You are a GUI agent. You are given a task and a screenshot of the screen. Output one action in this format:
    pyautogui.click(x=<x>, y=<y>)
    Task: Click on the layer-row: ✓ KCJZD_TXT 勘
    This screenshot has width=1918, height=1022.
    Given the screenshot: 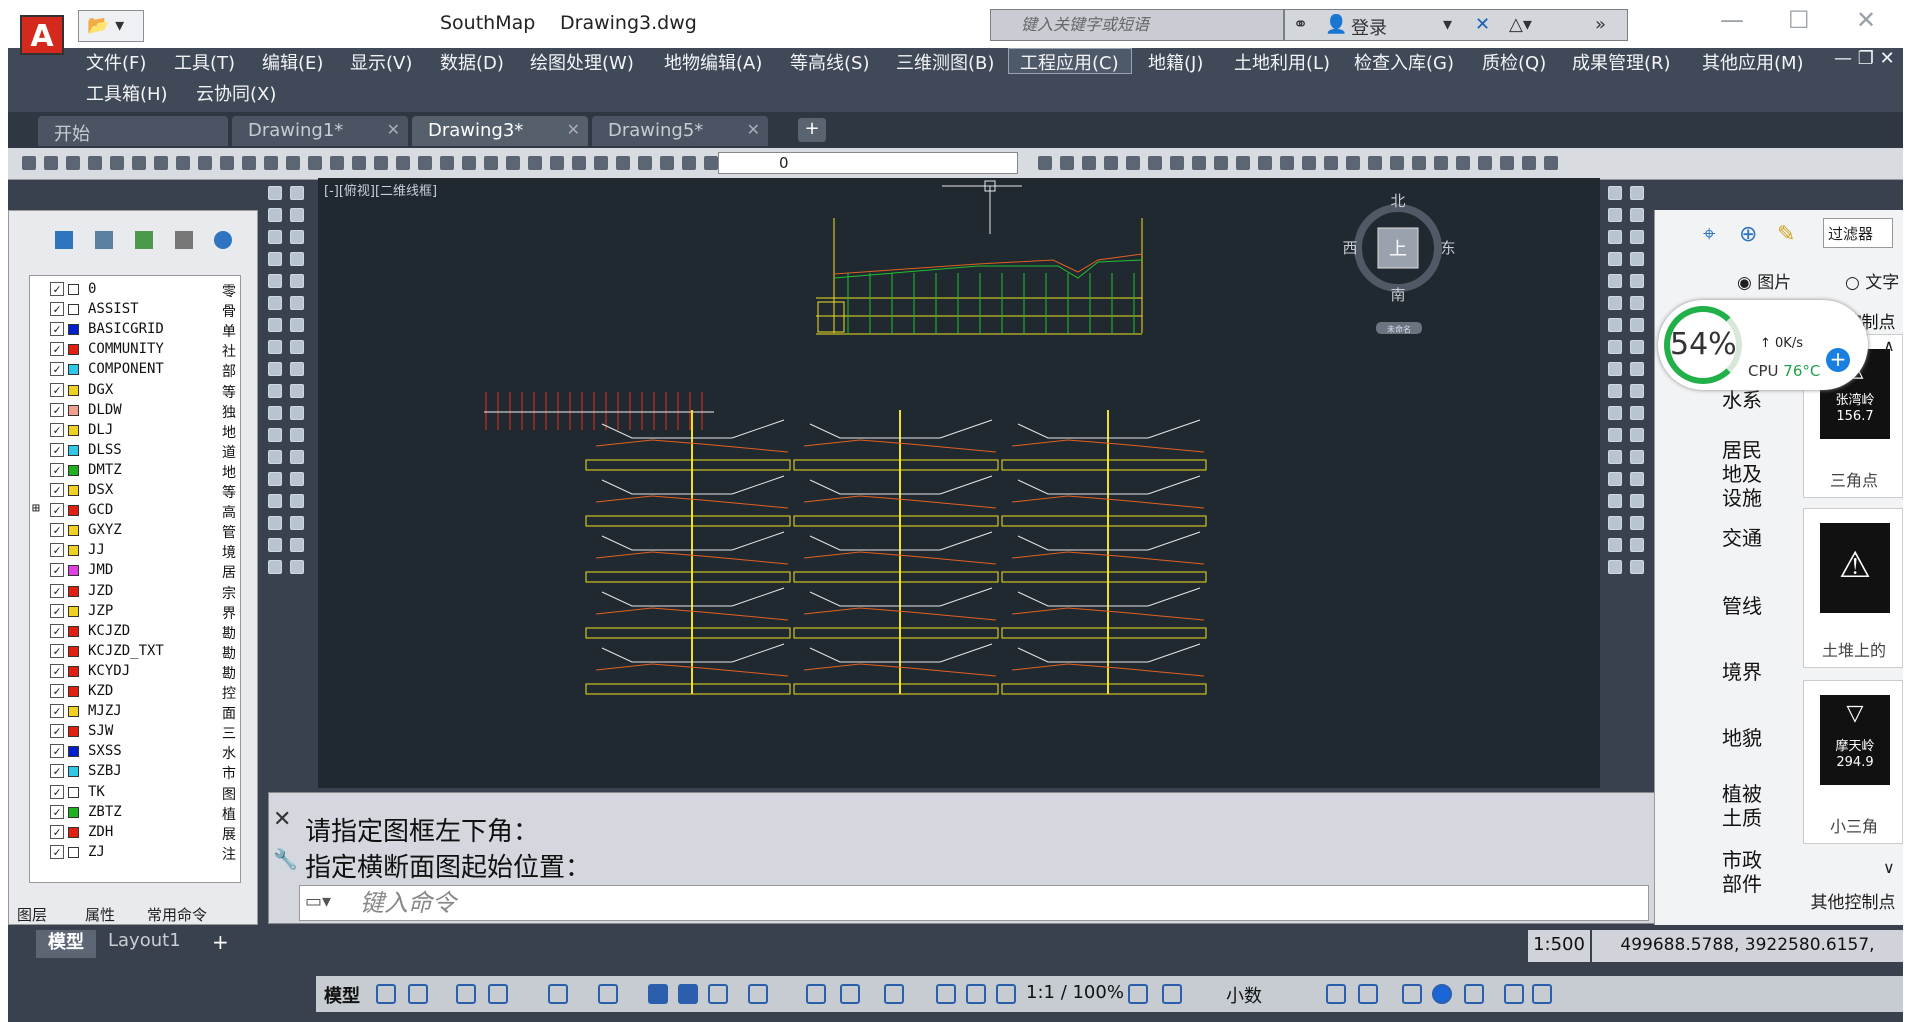 What is the action you would take?
    pyautogui.click(x=135, y=652)
    